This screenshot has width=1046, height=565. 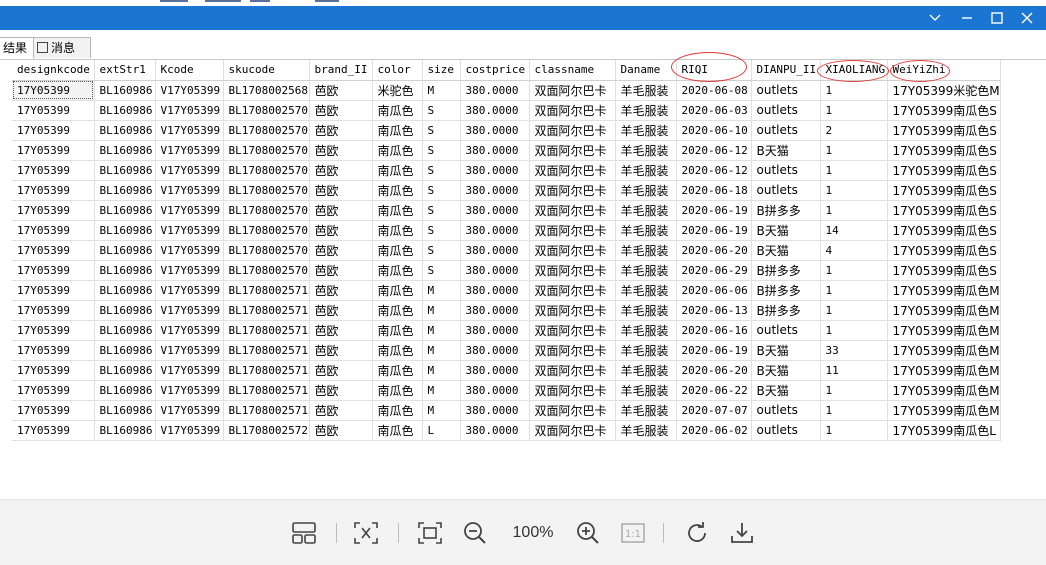 I want to click on table-cell: BL1708002572, so click(x=266, y=430).